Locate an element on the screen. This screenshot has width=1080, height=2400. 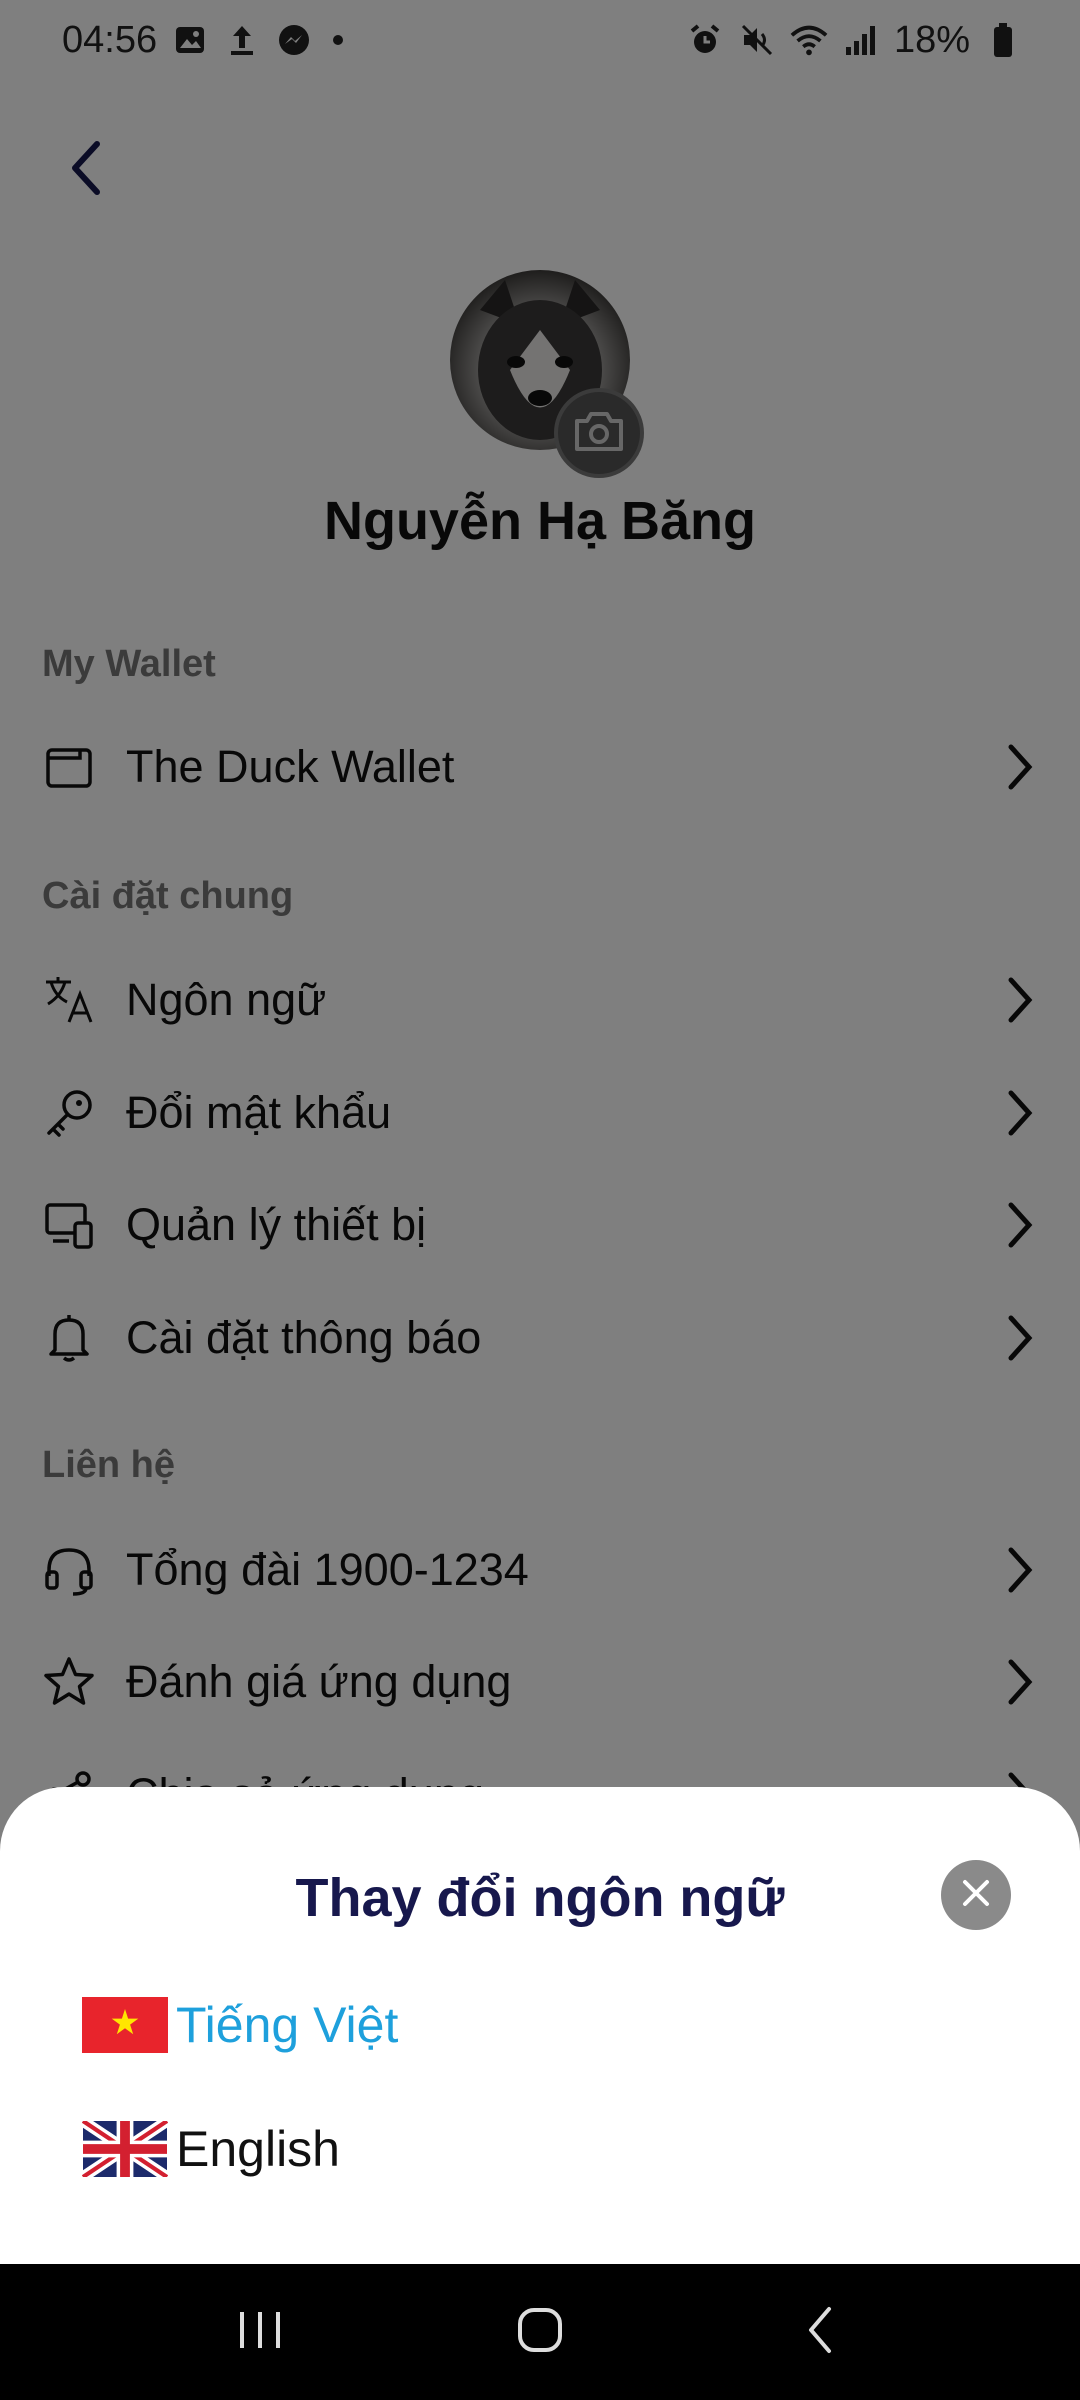
uk-flag-icon is located at coordinates (125, 2149).